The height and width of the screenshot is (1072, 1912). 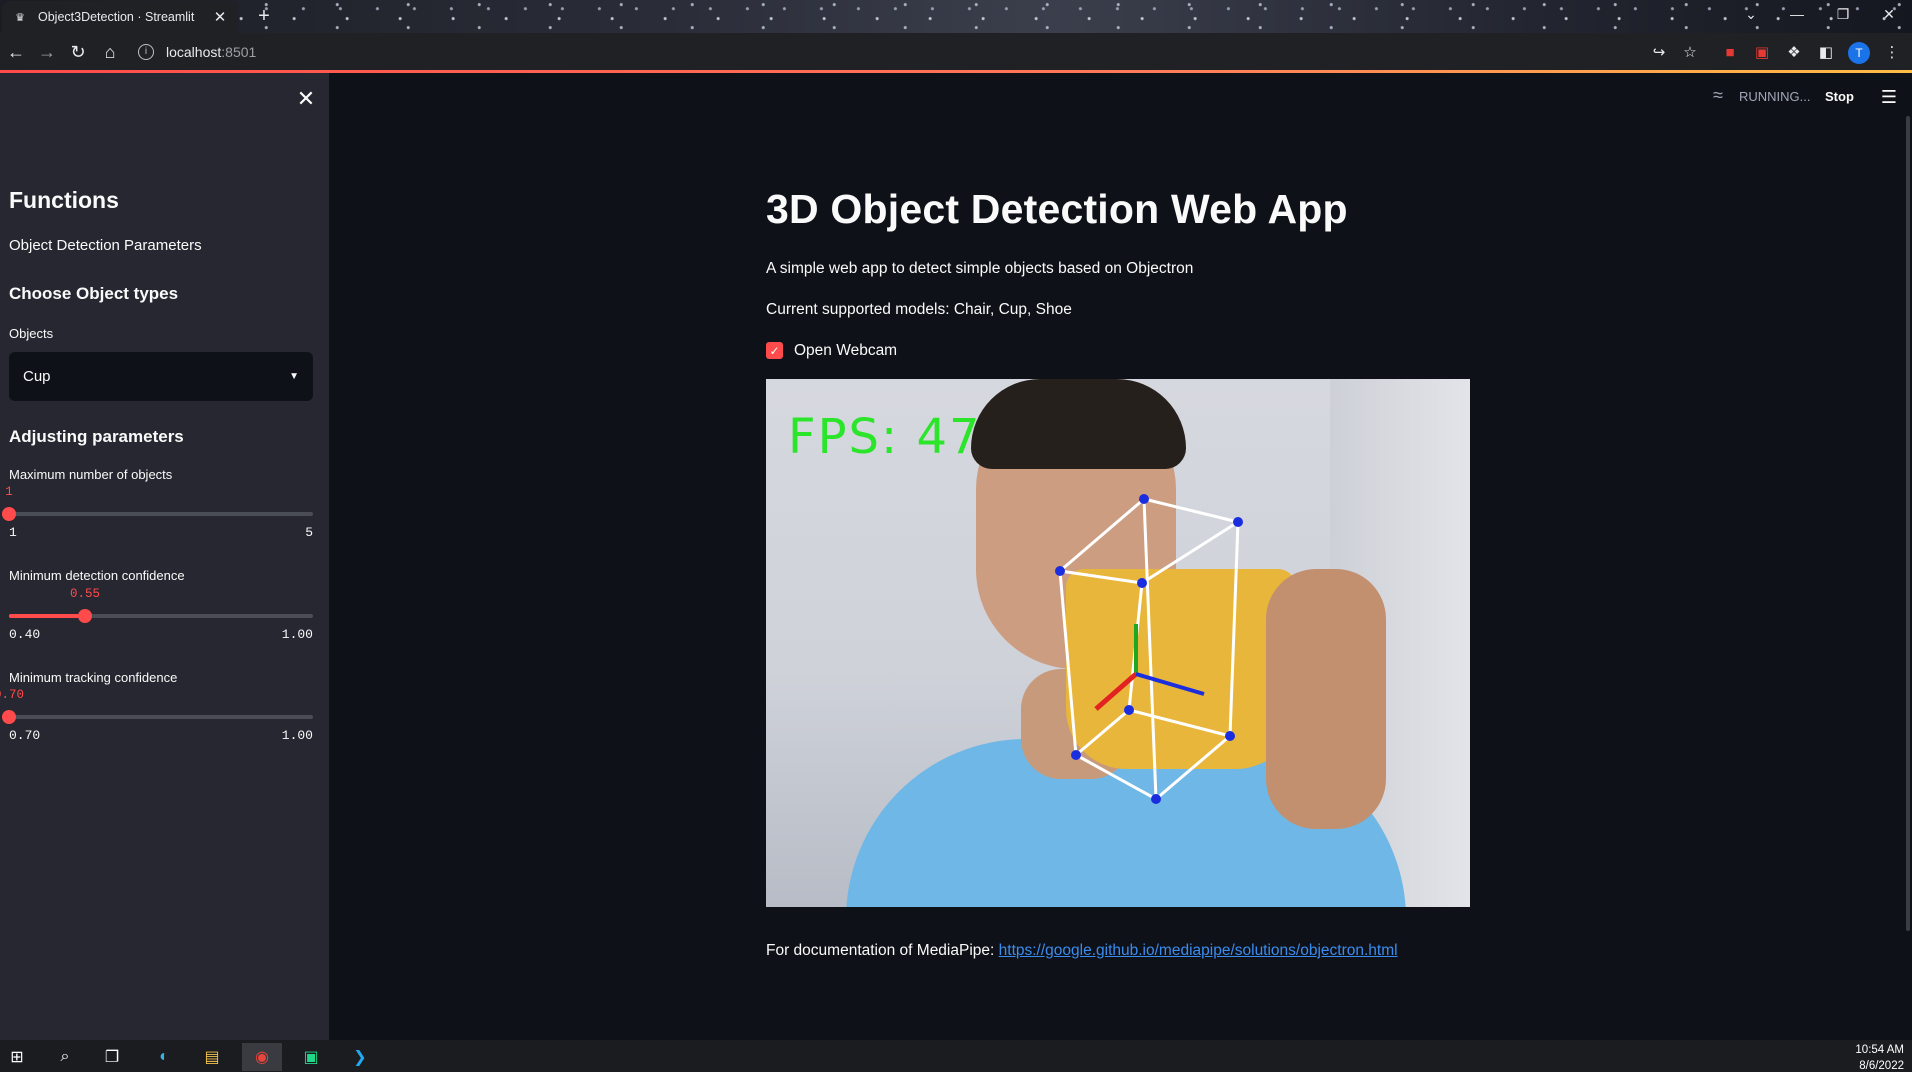 What do you see at coordinates (116, 17) in the screenshot?
I see `tab-title: Object3Detection · Streamlit` at bounding box center [116, 17].